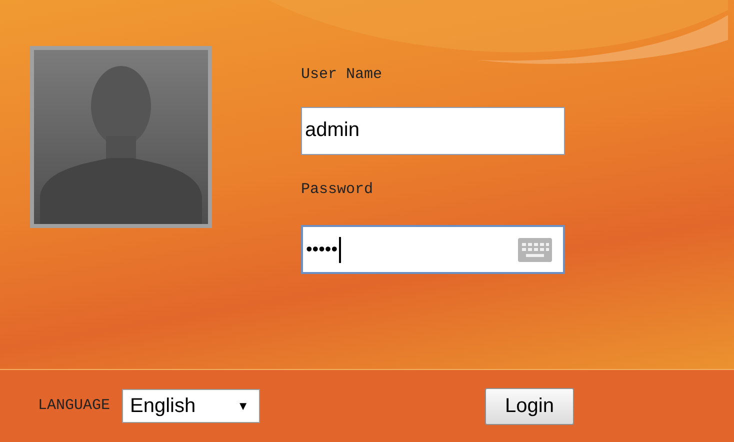  What do you see at coordinates (121, 137) in the screenshot?
I see `avatar-icon` at bounding box center [121, 137].